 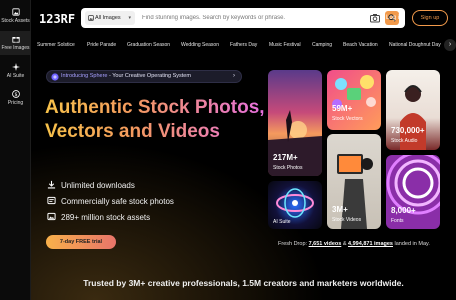 I want to click on sparkle-icon, so click(x=15, y=67).